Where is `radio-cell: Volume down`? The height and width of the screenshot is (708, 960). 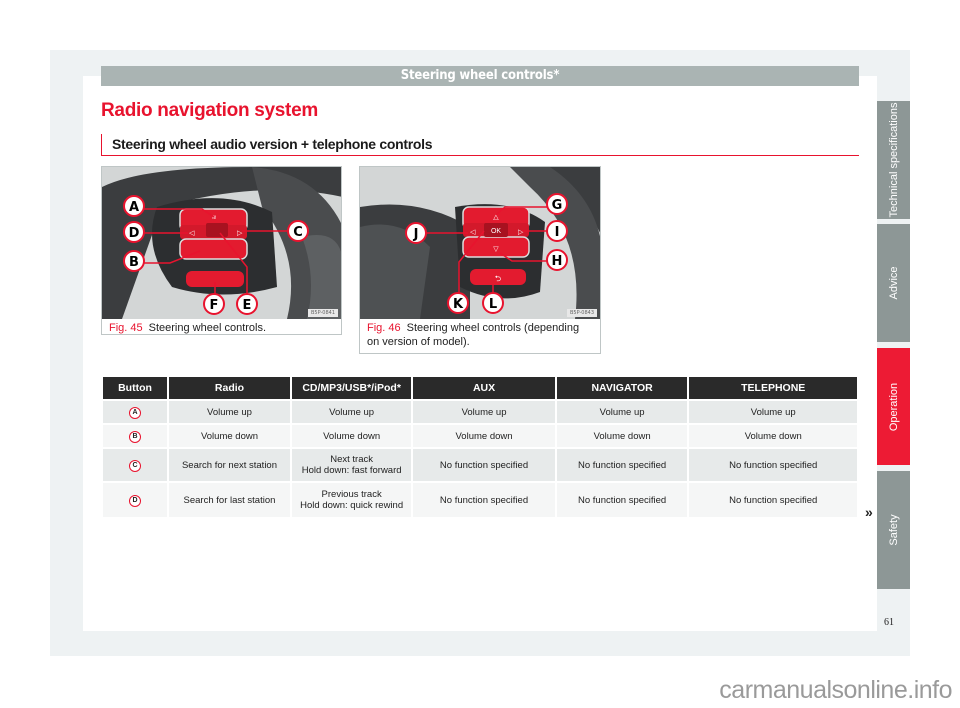 radio-cell: Volume down is located at coordinates (229, 436).